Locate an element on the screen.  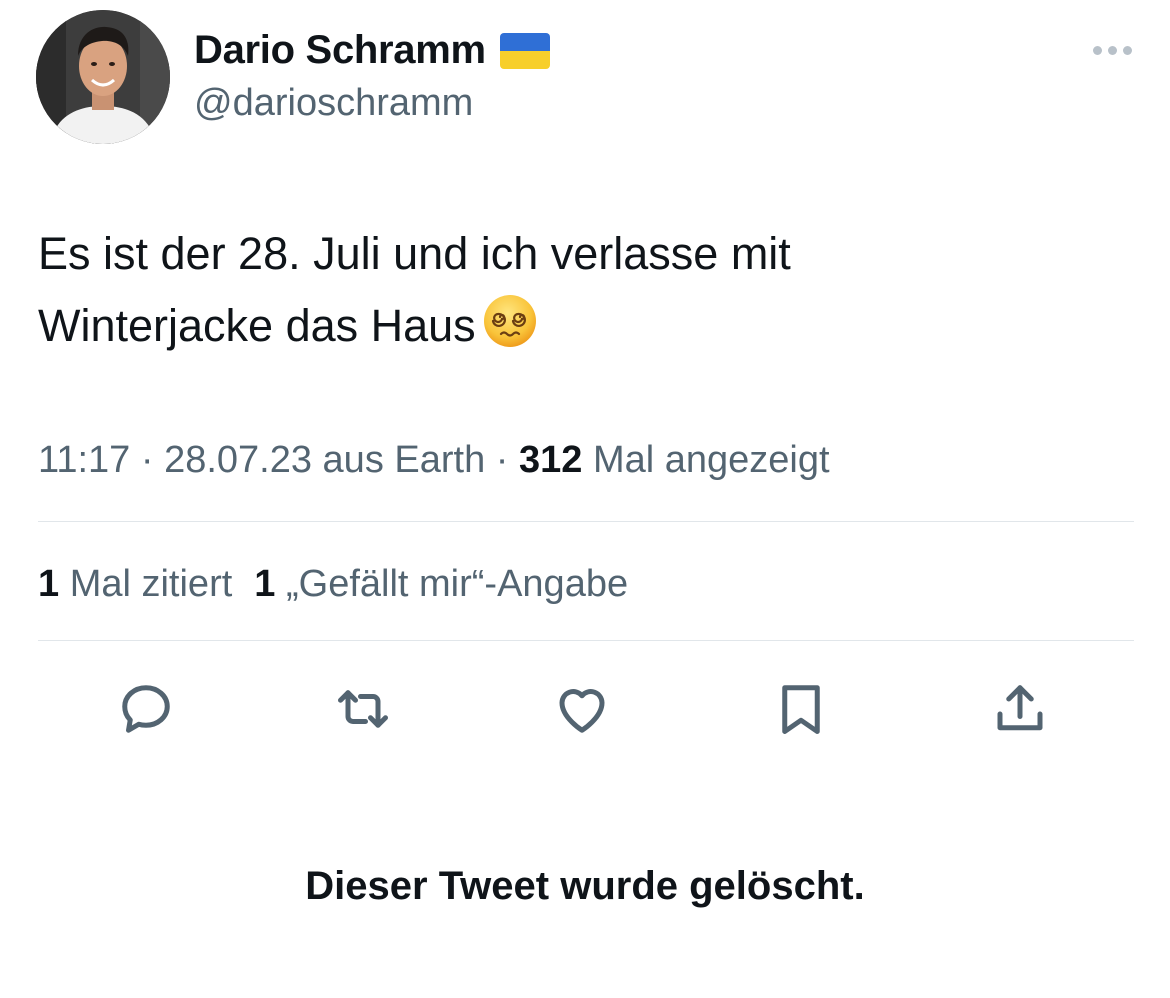
retweet-button is located at coordinates (363, 709).